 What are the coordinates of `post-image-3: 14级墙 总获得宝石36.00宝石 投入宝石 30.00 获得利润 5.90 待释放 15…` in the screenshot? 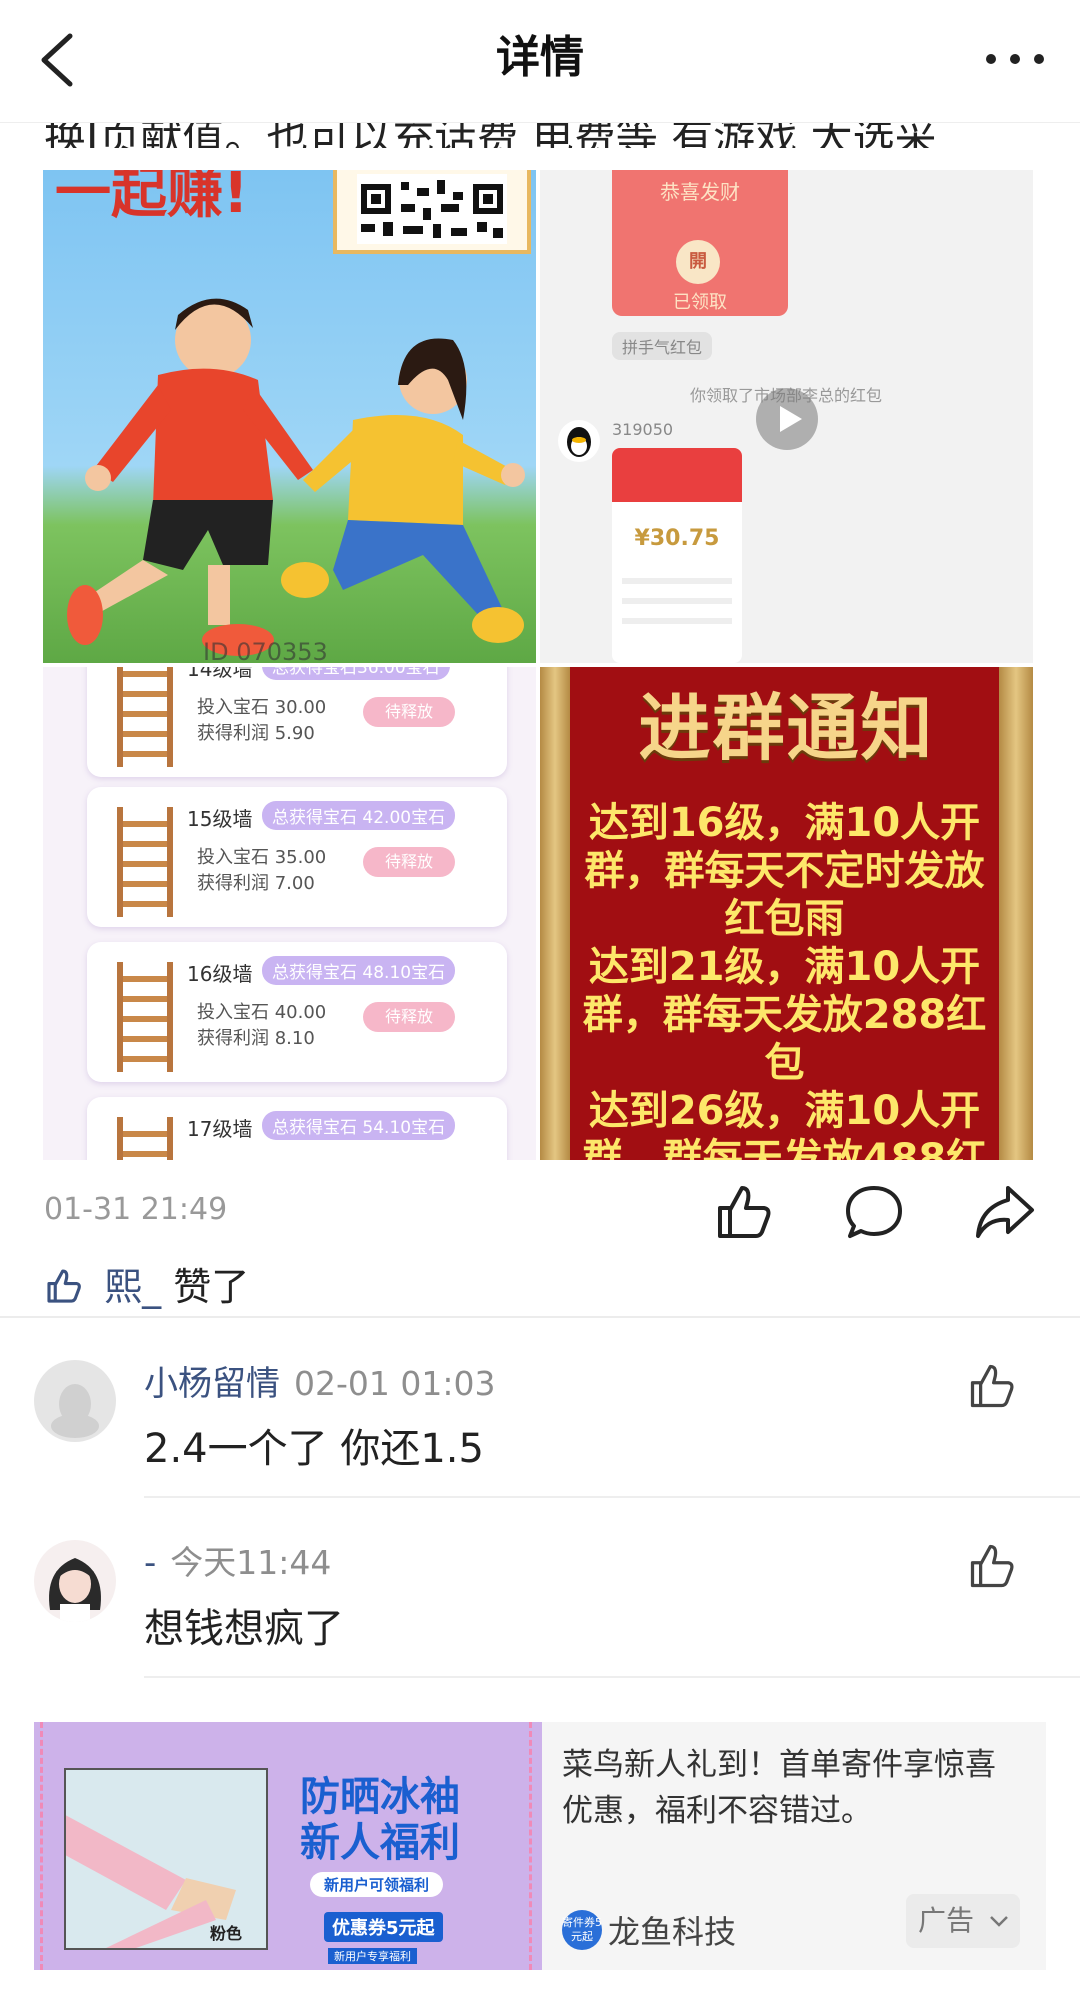 It's located at (289, 913).